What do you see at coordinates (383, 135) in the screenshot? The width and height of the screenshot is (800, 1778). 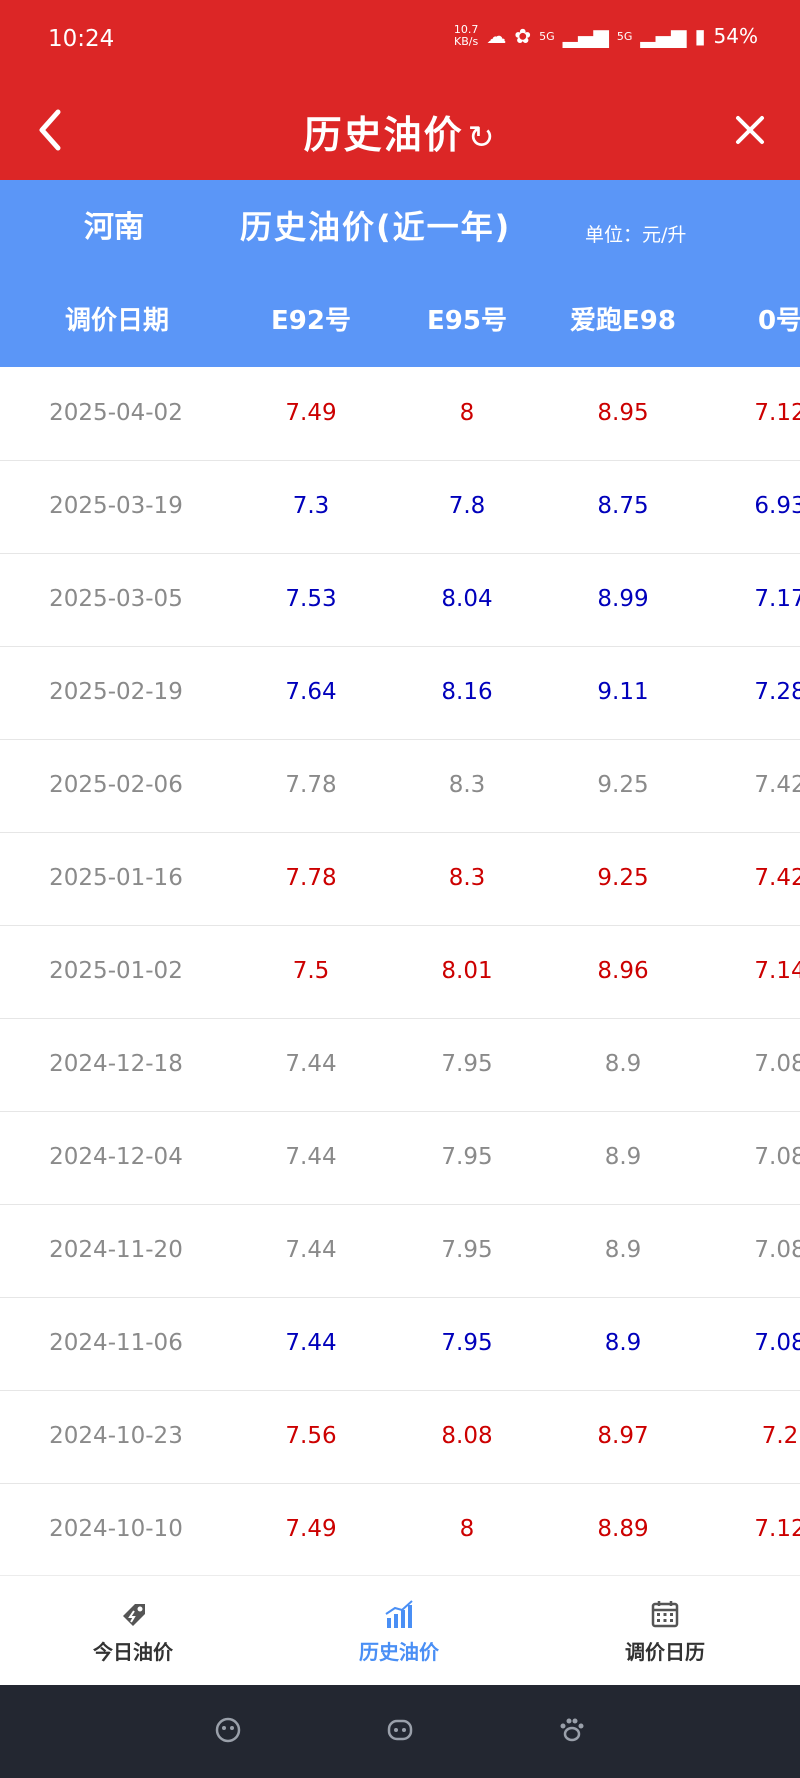 I see `page-title-text: 历史油价` at bounding box center [383, 135].